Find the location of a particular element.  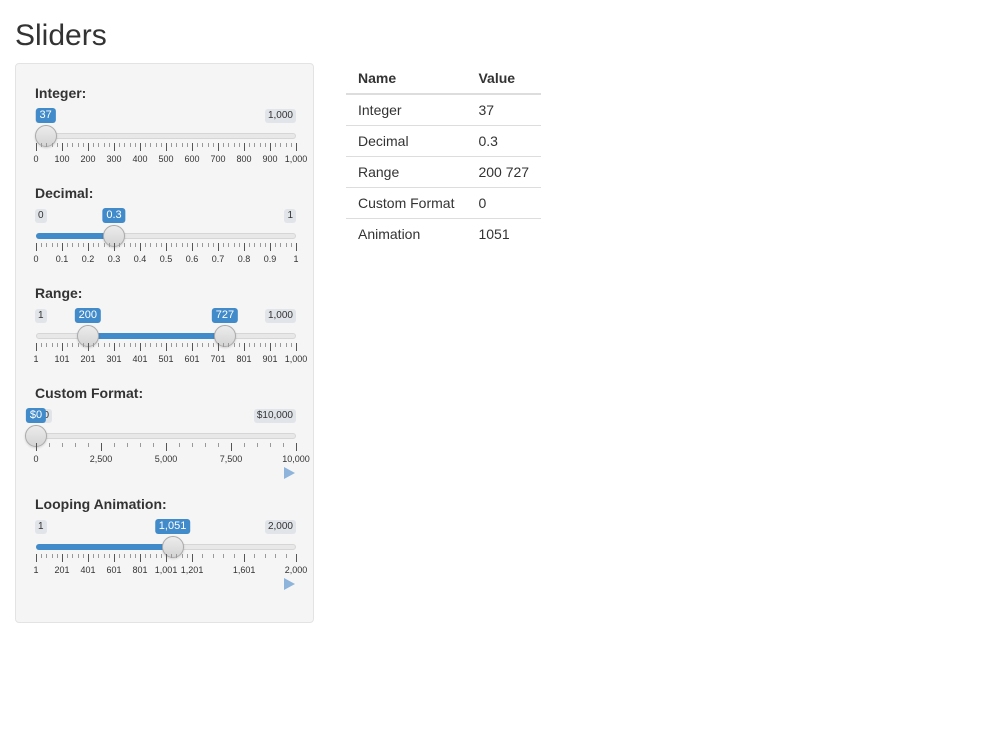

table-row: Decimal 0.3 is located at coordinates (444, 141).